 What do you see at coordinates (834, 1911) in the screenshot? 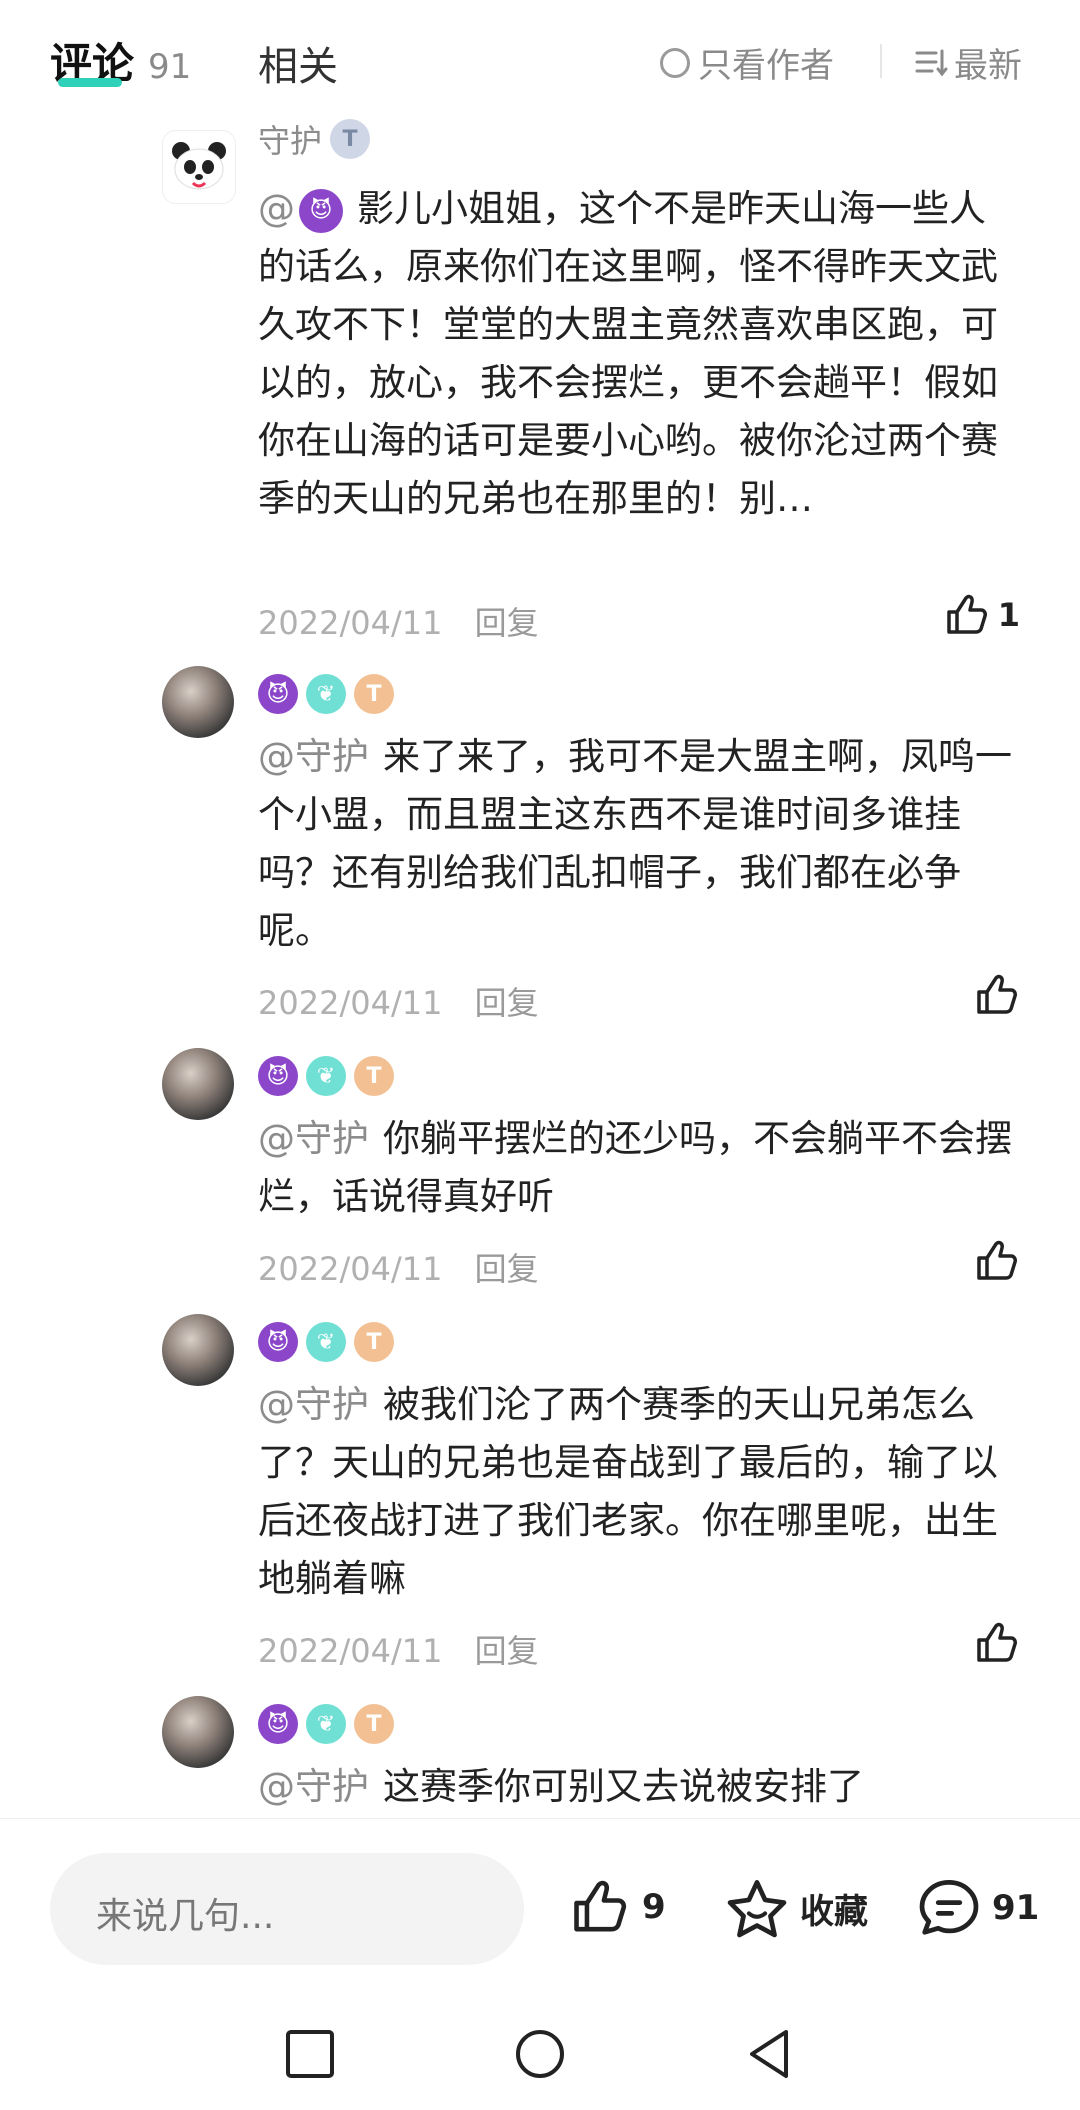
I see `favorite-label: 收藏` at bounding box center [834, 1911].